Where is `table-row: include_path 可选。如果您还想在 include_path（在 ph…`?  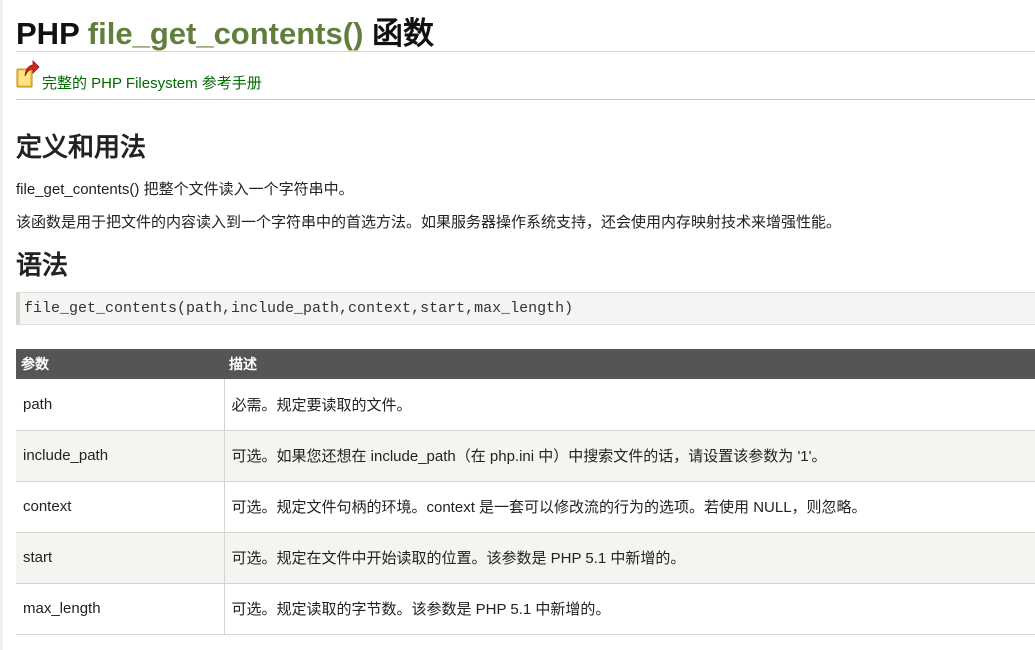 table-row: include_path 可选。如果您还想在 include_path（在 ph… is located at coordinates (525, 456).